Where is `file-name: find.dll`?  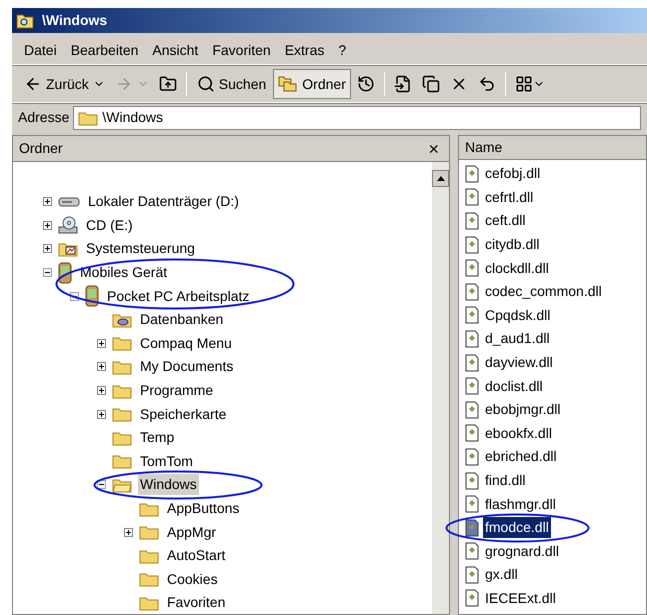 file-name: find.dll is located at coordinates (505, 481).